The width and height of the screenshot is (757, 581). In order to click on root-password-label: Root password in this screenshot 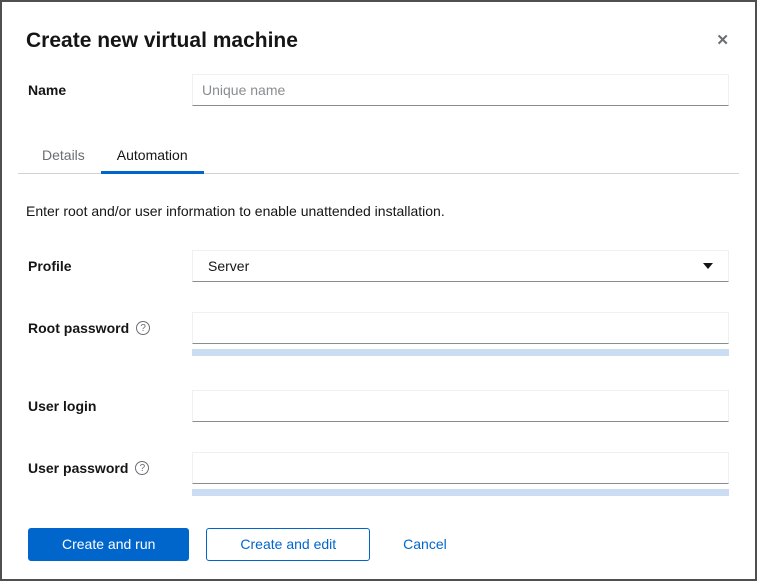, I will do `click(79, 328)`.